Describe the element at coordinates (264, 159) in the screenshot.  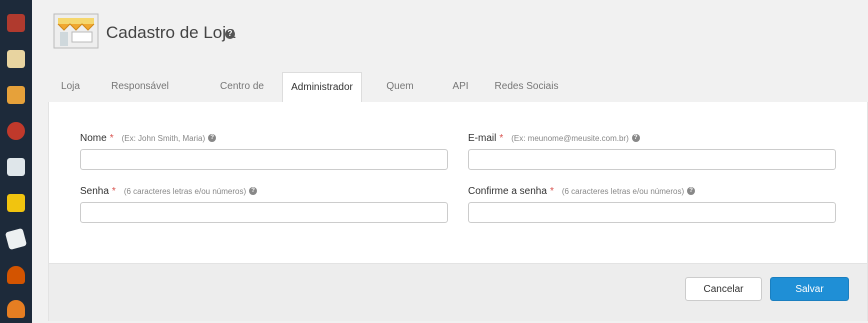
I see `nome-field` at that location.